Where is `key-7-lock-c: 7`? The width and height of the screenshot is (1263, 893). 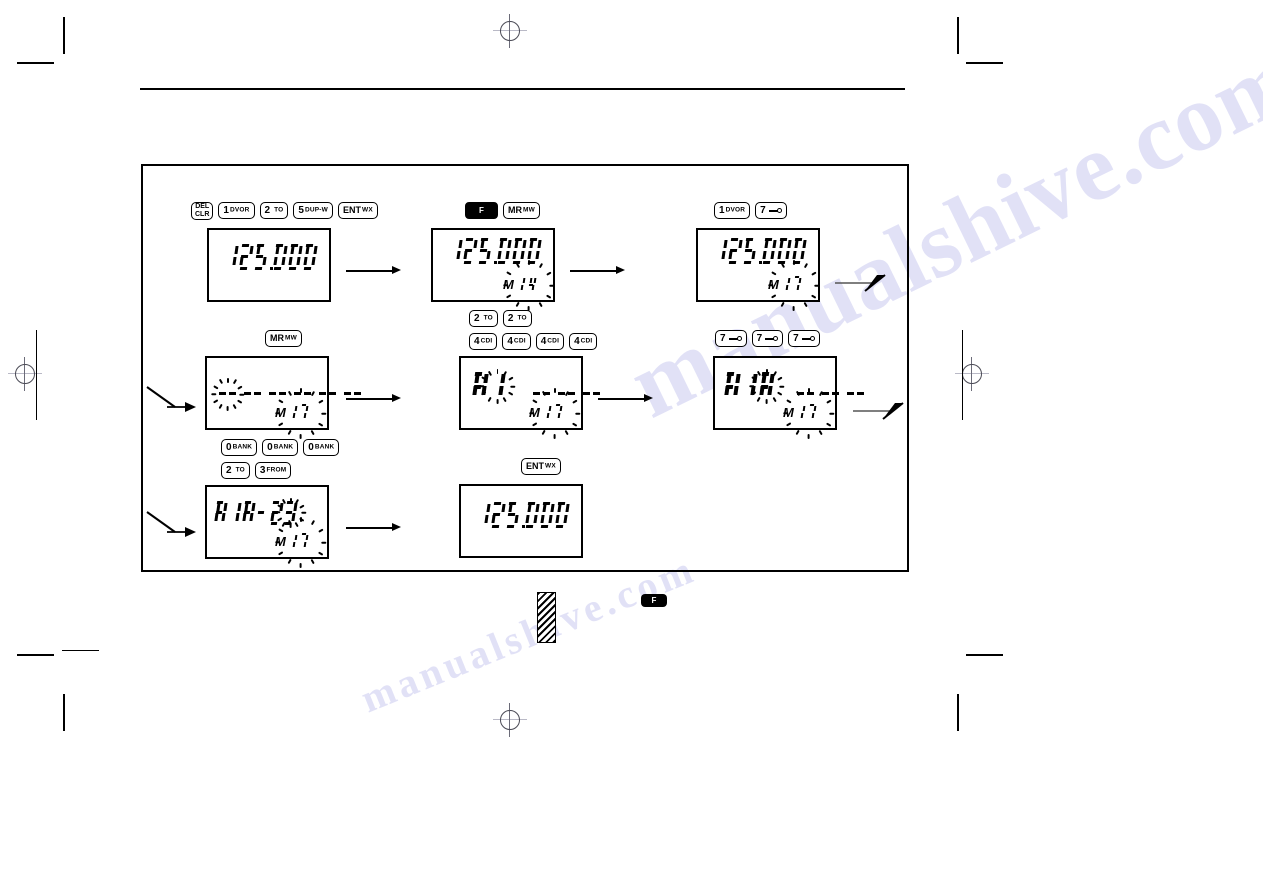
key-7-lock-c: 7 is located at coordinates (804, 338).